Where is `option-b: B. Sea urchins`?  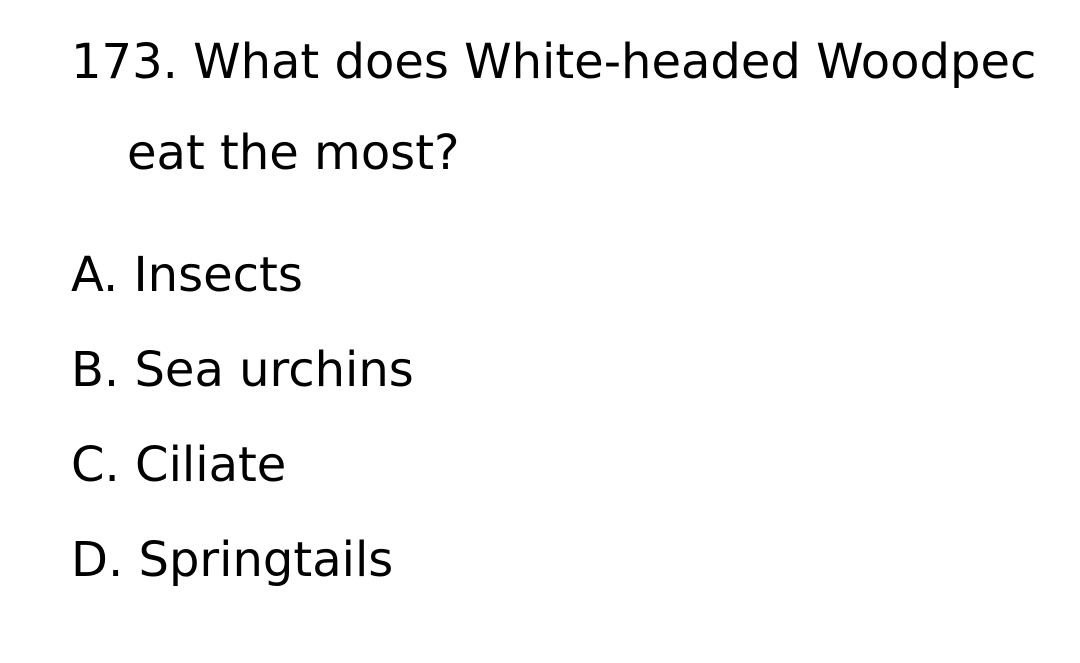 option-b: B. Sea urchins is located at coordinates (242, 370).